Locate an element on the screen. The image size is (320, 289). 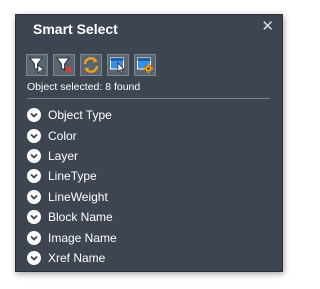
divider is located at coordinates (148, 98).